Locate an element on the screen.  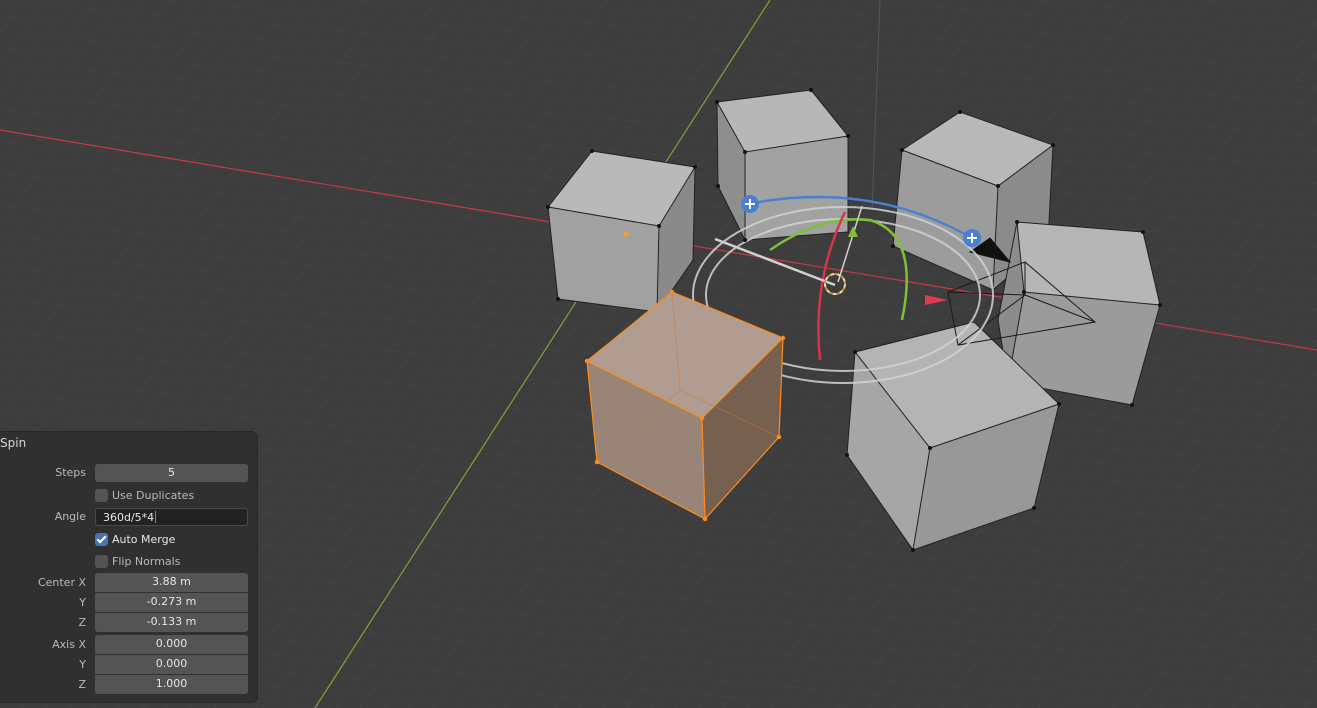
center-y-field: -0.273 m is located at coordinates (171, 602).